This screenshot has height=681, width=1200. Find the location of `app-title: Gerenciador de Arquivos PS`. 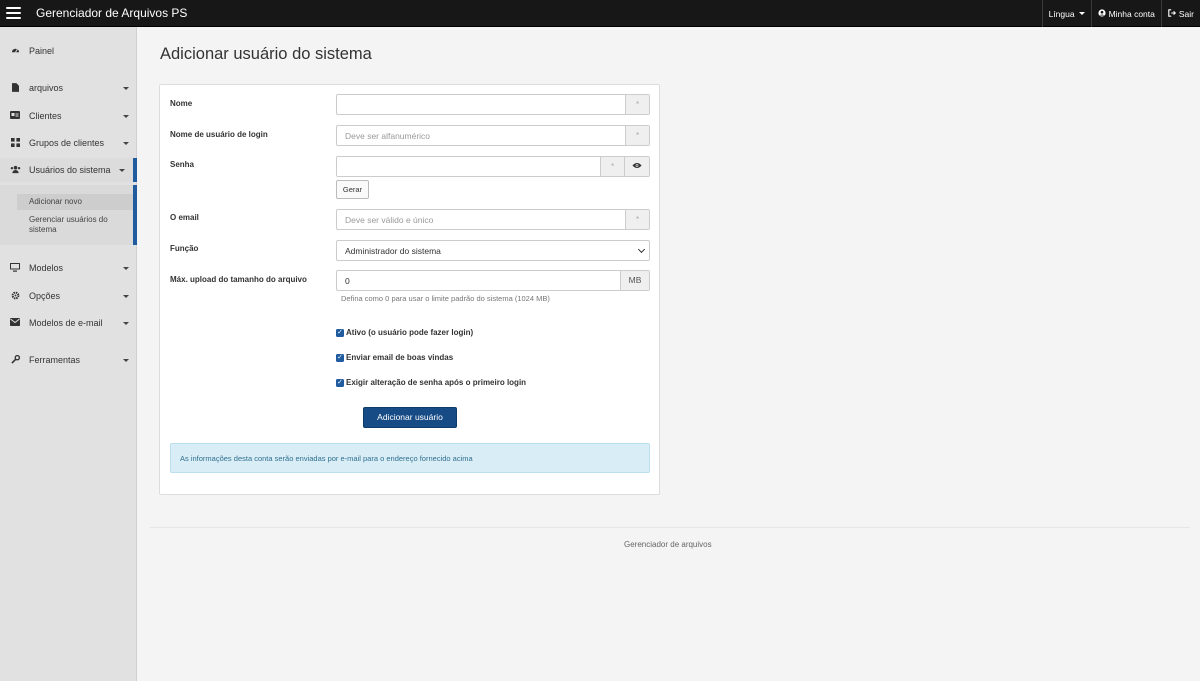

app-title: Gerenciador de Arquivos PS is located at coordinates (111, 13).